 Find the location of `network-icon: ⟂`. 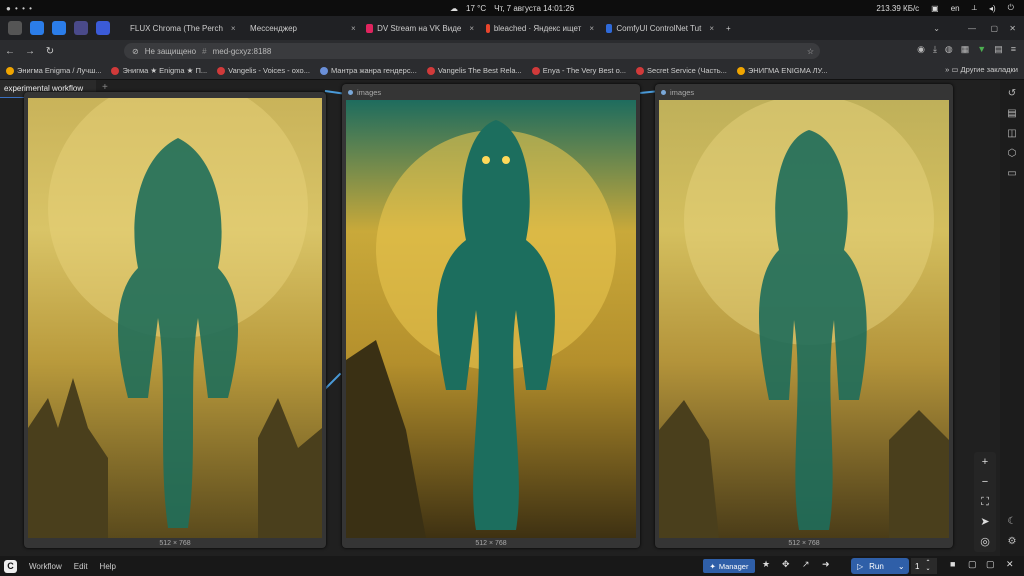

network-icon: ⟂ is located at coordinates (974, 8).